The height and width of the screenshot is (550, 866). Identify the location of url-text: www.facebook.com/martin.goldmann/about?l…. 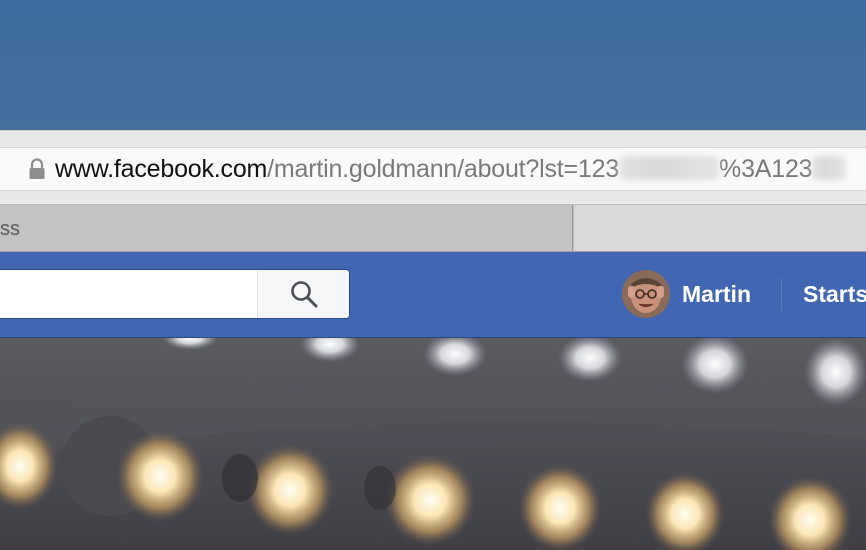
(451, 169).